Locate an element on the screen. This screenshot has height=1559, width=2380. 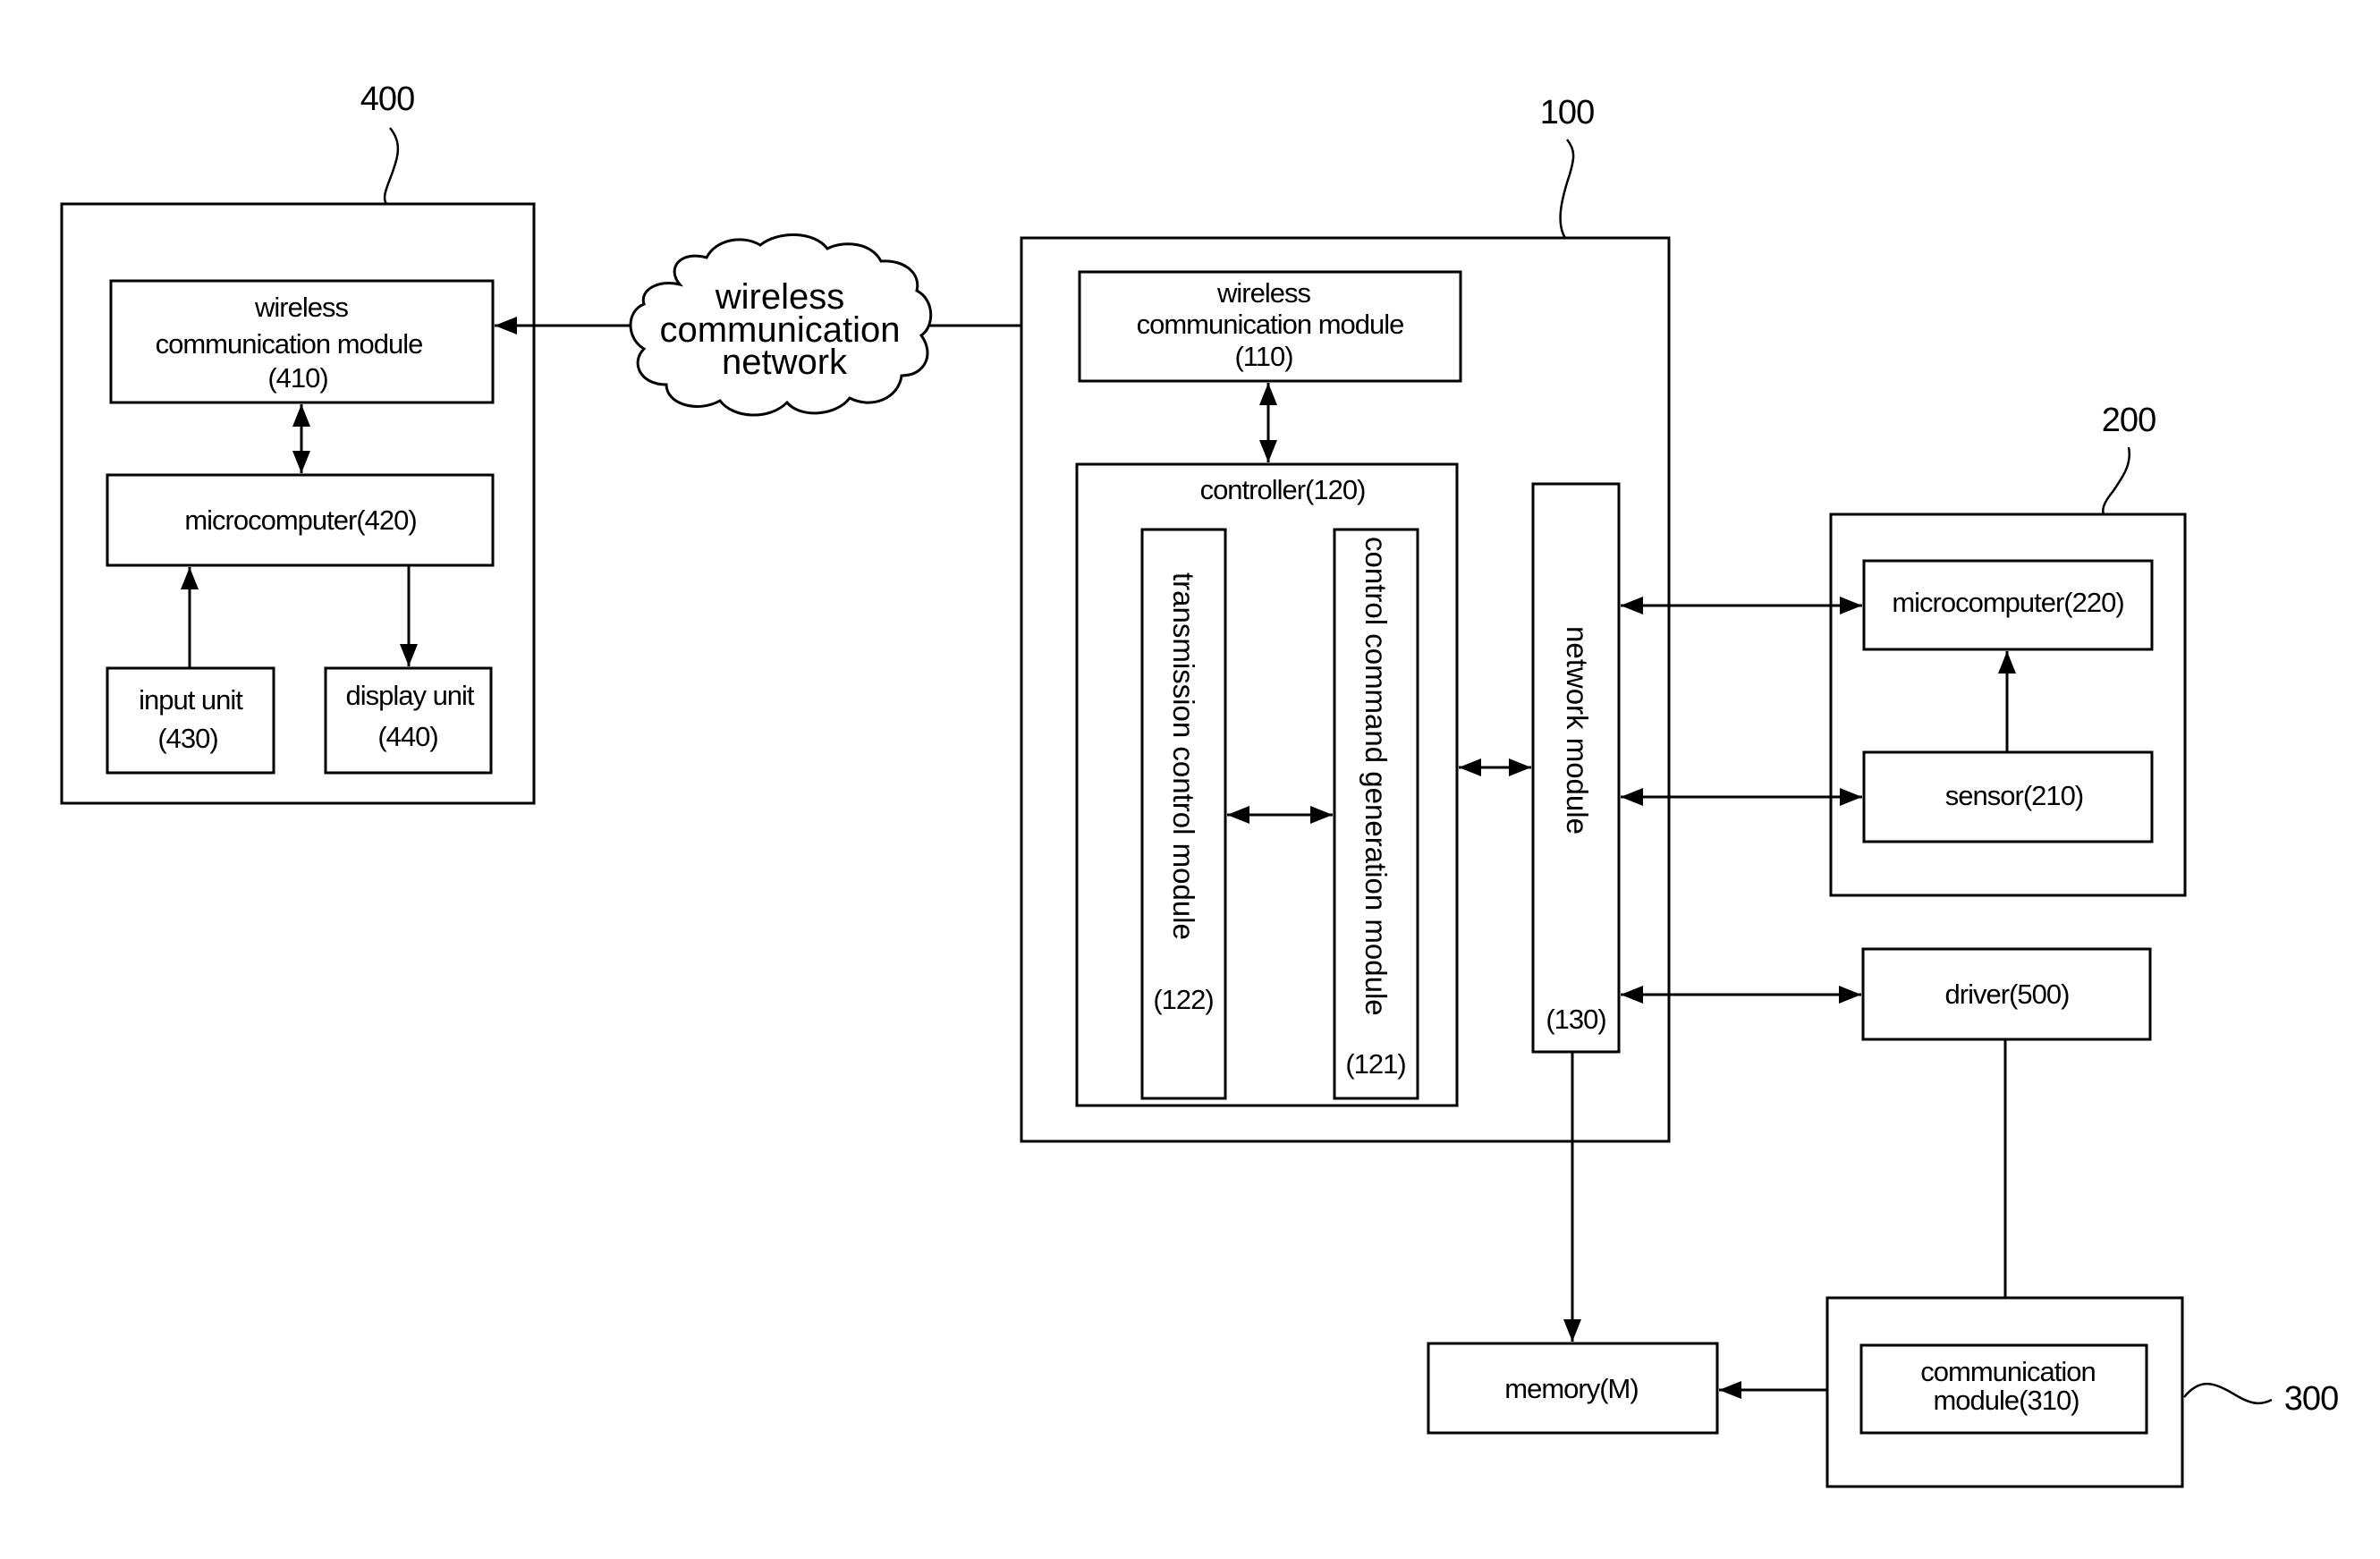
sensing-device-group: 200 microcomputer(220) sensor(210) is located at coordinates (2008, 649).